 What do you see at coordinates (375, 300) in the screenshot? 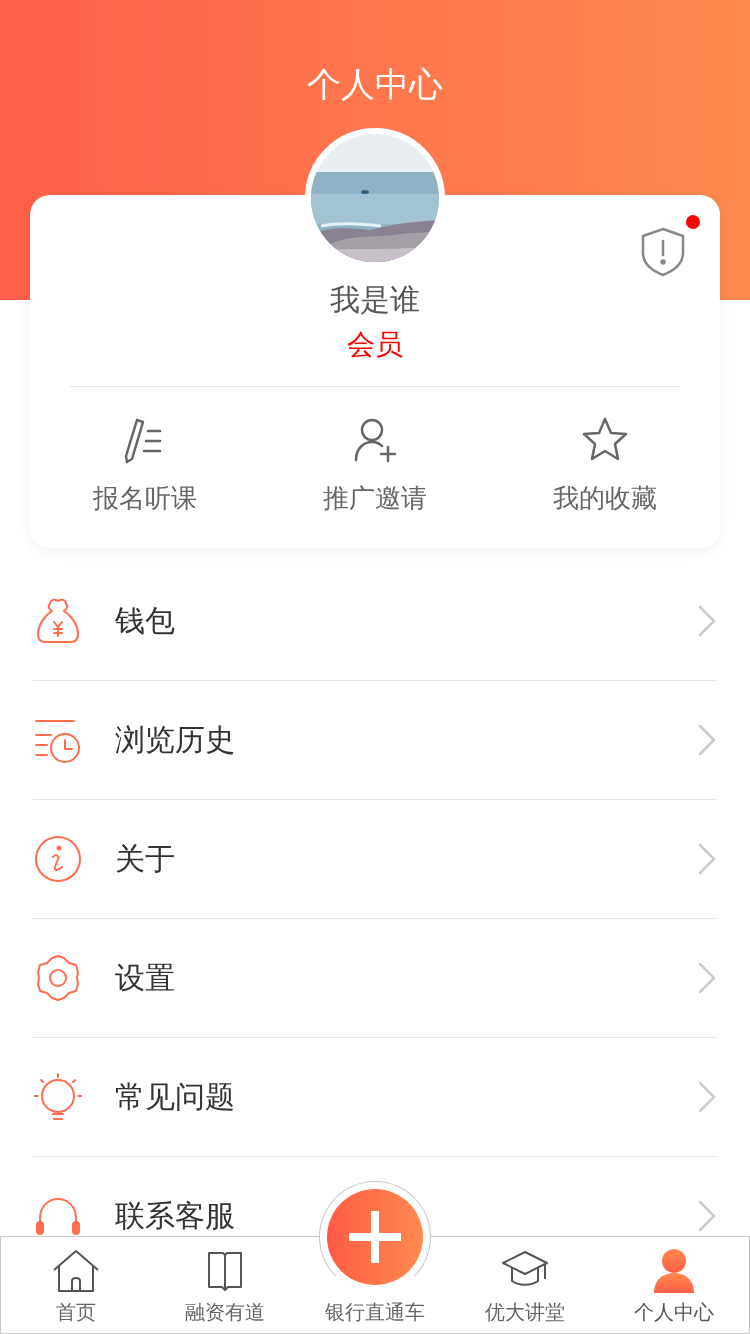
I see `user-name: 我是谁` at bounding box center [375, 300].